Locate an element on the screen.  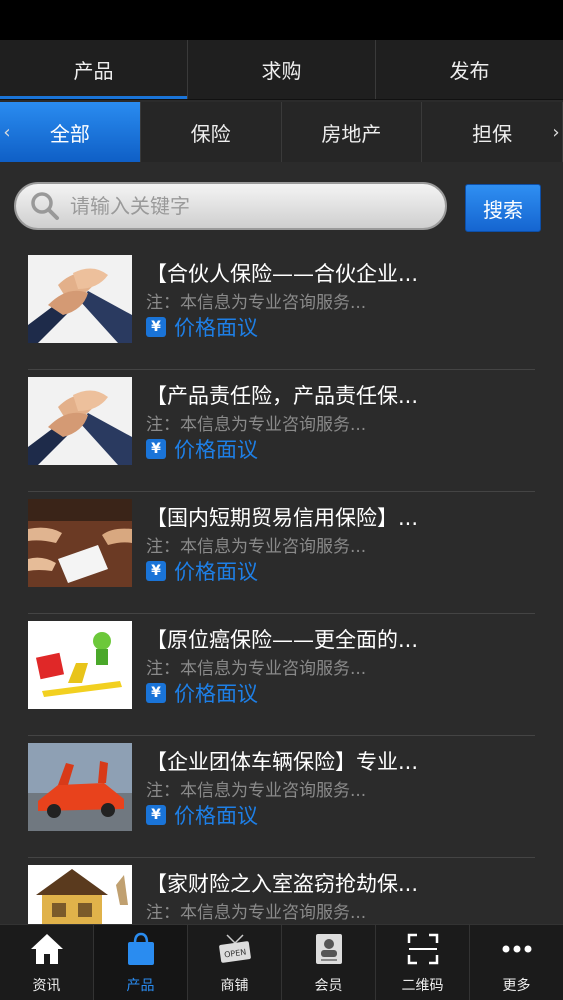
list-item: 【企业团体车辆保险】专业... 注：本信息为专业咨询服务... ¥ 价格面议 is located at coordinates (281, 797).